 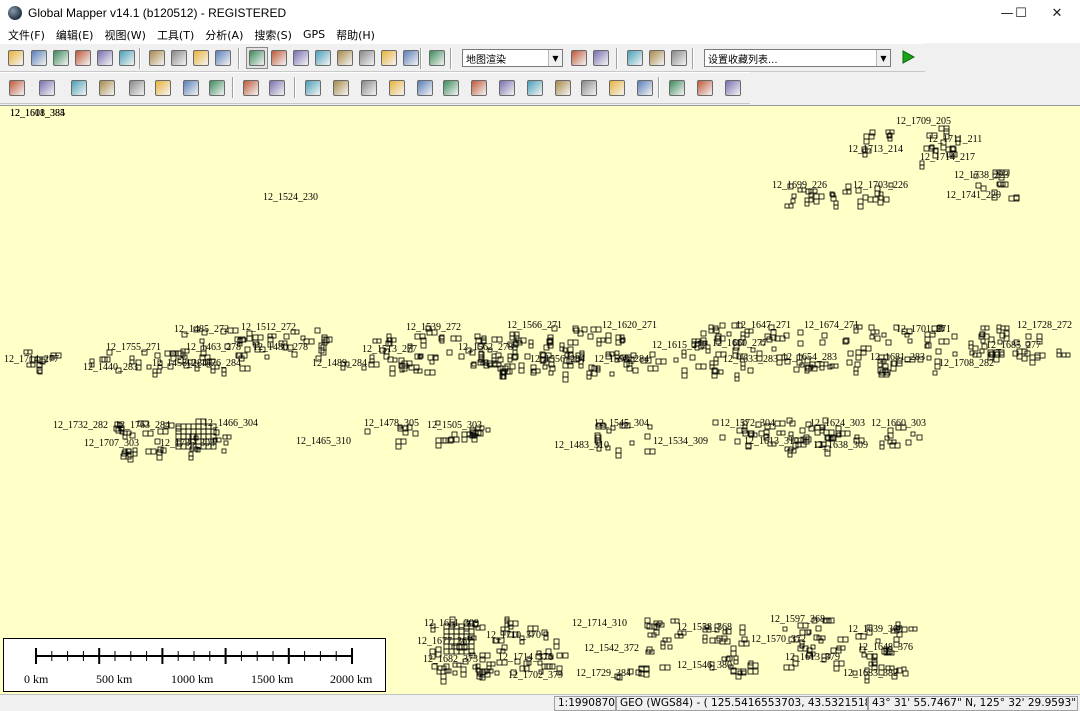 What do you see at coordinates (323, 58) in the screenshot?
I see `info-button` at bounding box center [323, 58].